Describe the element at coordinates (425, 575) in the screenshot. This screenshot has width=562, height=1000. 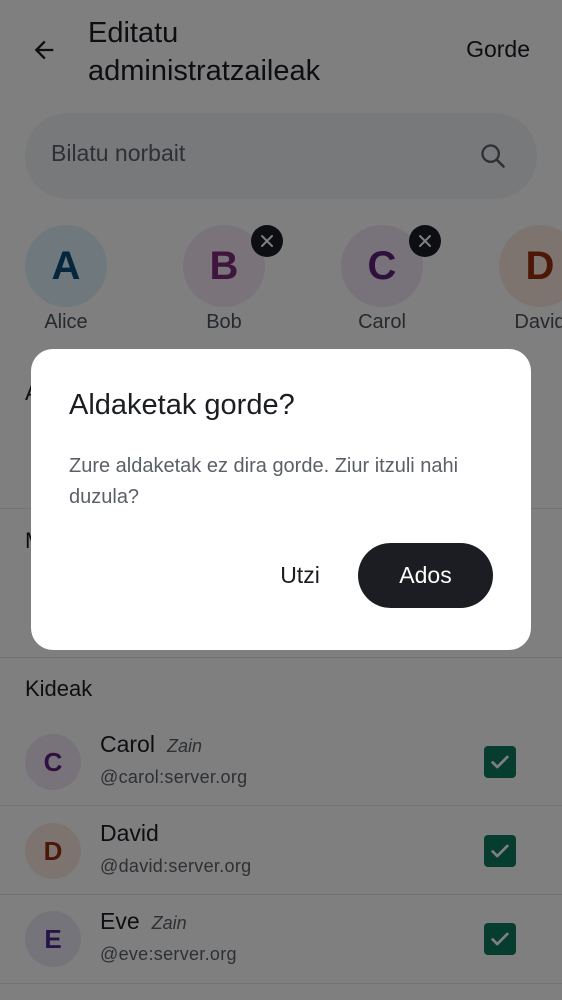
I see `ok-button: Ados` at that location.